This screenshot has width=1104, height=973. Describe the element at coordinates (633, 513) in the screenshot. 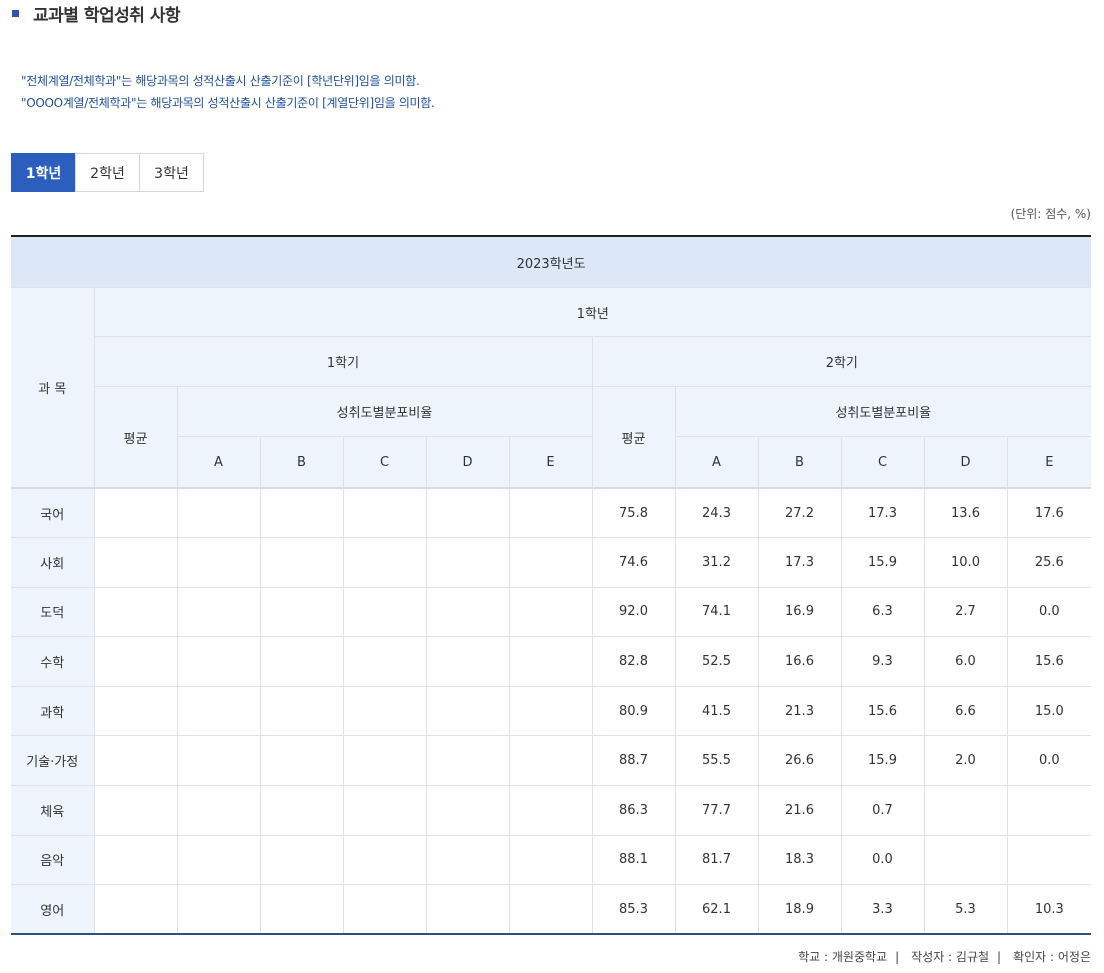

I see `average-cell: 75.8` at that location.